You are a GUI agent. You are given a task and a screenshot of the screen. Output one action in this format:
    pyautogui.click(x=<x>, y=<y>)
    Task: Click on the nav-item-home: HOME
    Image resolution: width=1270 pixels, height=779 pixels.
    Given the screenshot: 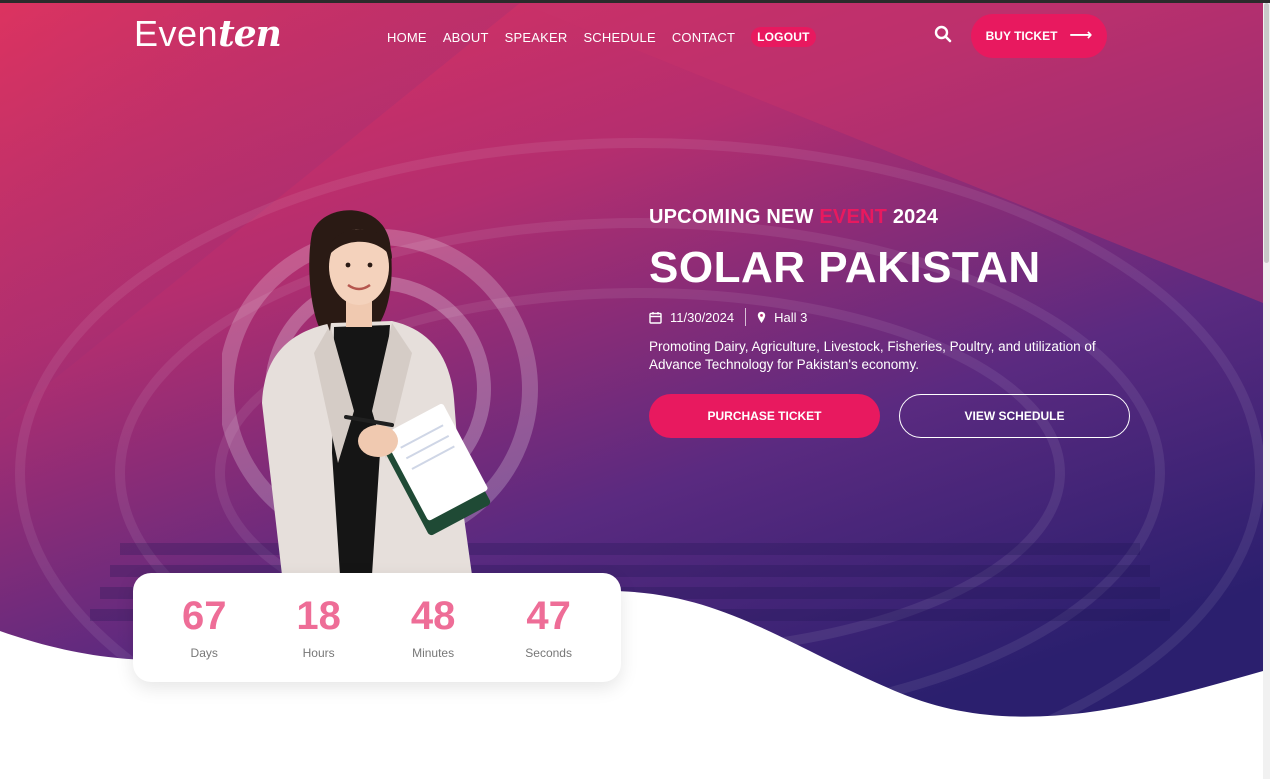 What is the action you would take?
    pyautogui.click(x=407, y=37)
    